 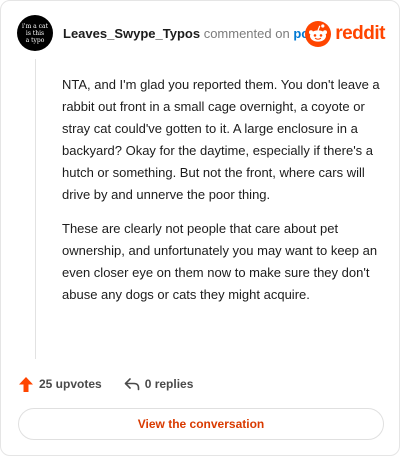 What do you see at coordinates (318, 34) in the screenshot?
I see `reddit-logo-icon` at bounding box center [318, 34].